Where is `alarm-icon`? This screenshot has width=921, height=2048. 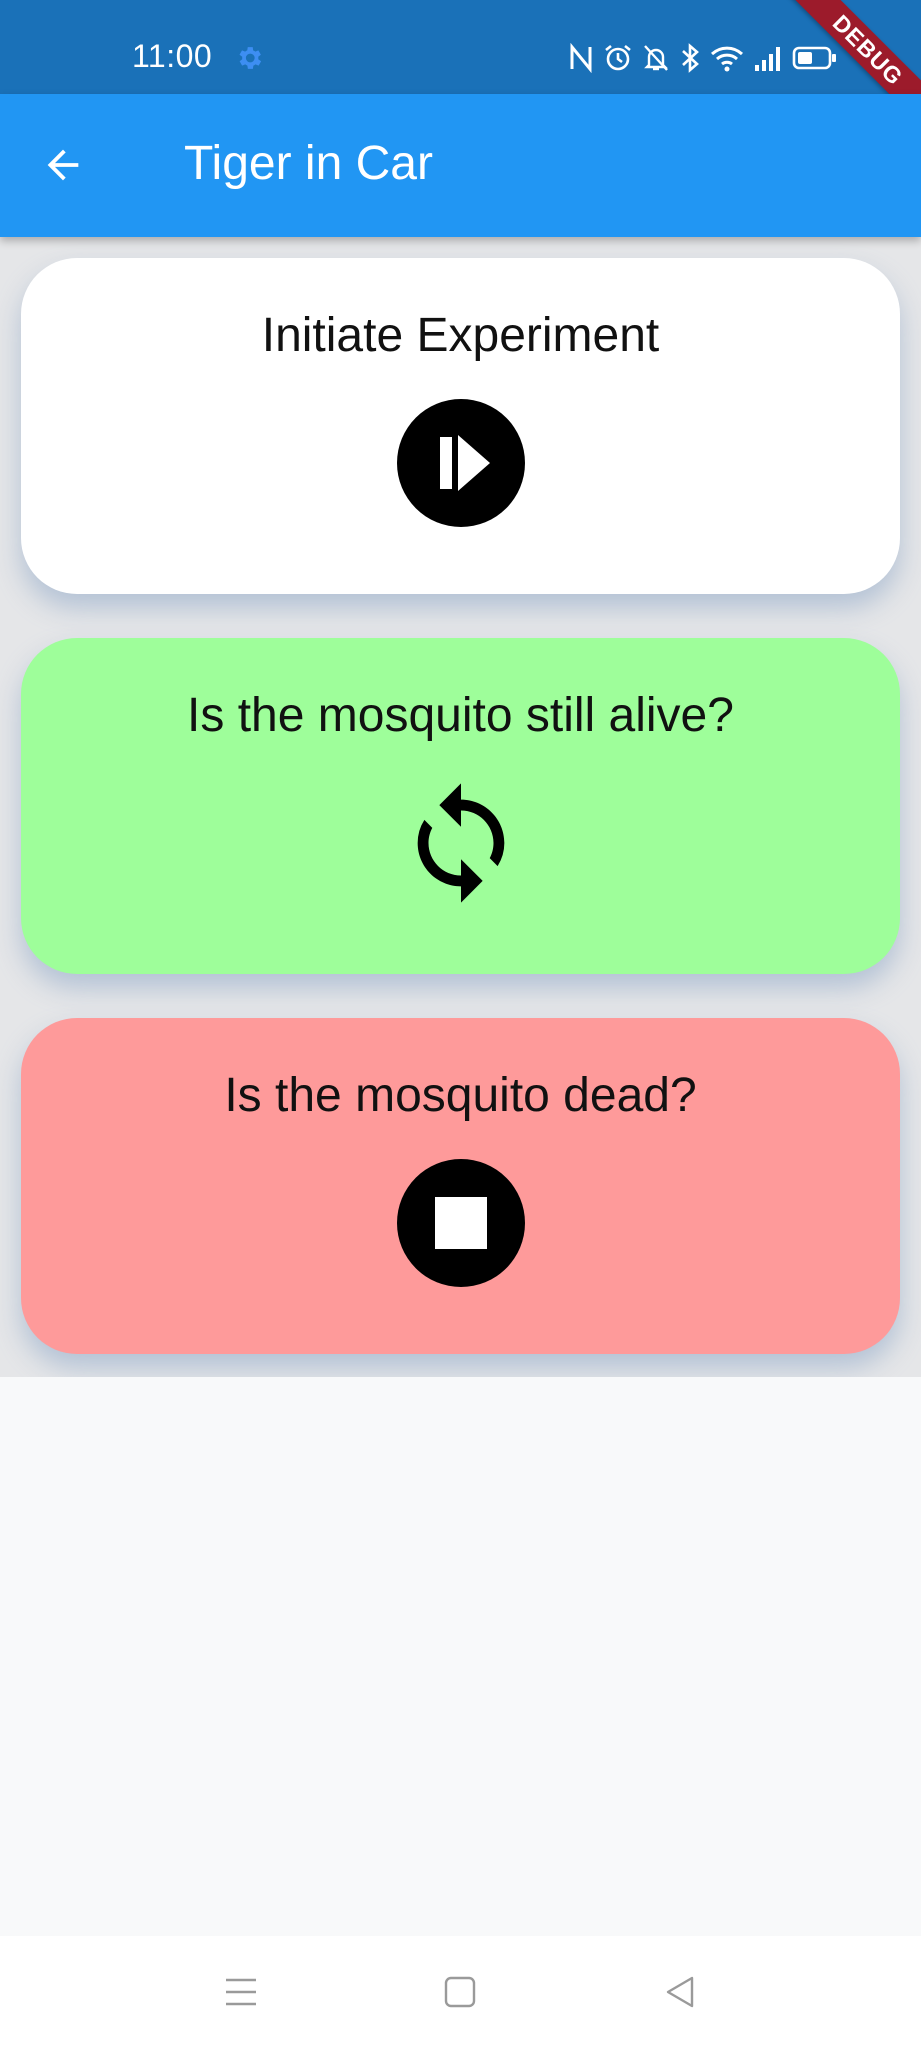 alarm-icon is located at coordinates (618, 57).